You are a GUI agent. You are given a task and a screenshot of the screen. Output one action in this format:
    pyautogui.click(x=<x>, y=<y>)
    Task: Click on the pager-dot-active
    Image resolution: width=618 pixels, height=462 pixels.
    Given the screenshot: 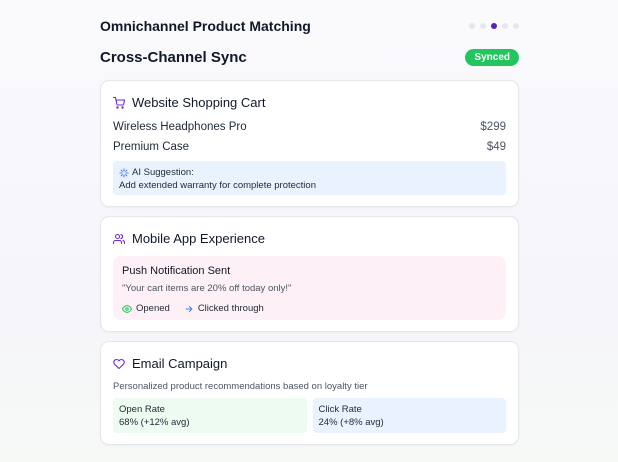 What is the action you would take?
    pyautogui.click(x=494, y=26)
    